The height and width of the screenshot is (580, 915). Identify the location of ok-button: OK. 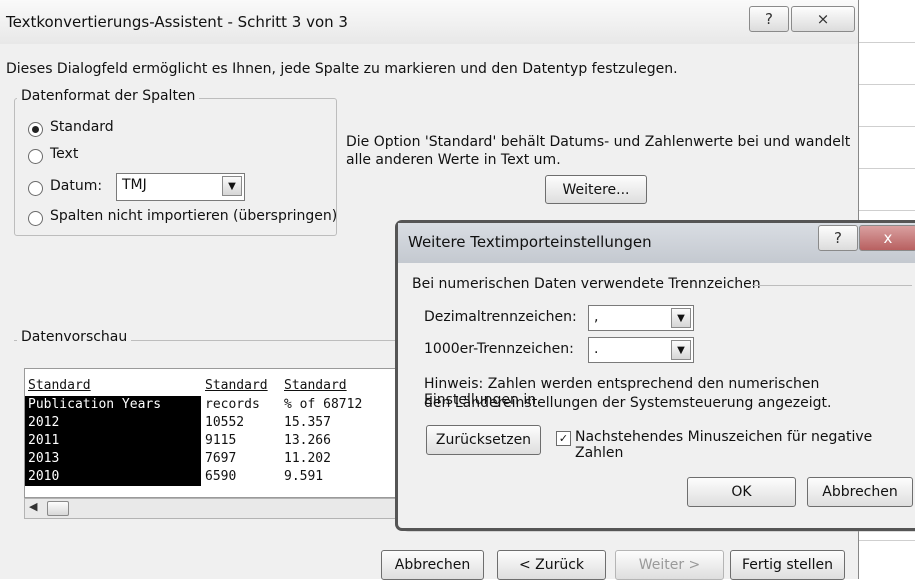
(741, 492).